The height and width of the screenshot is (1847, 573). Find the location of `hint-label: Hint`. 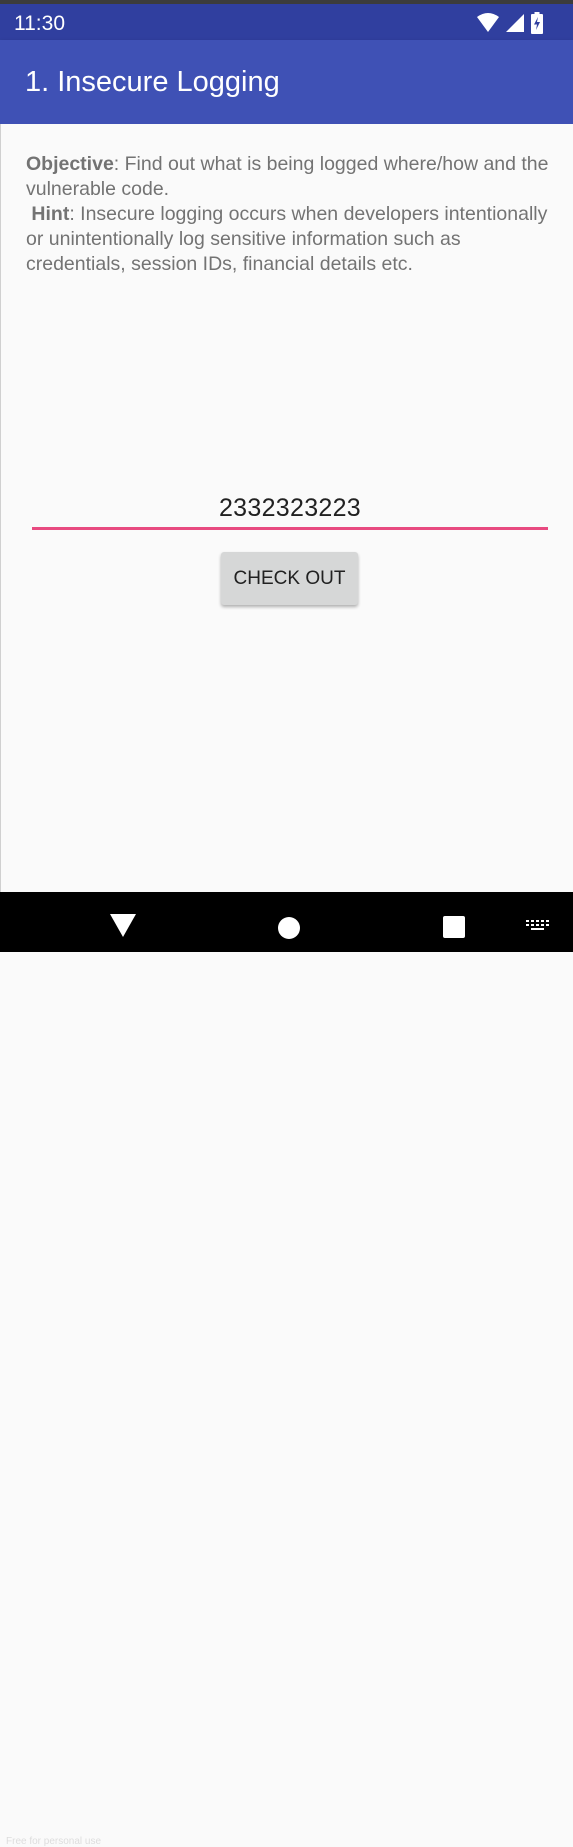

hint-label: Hint is located at coordinates (50, 214).